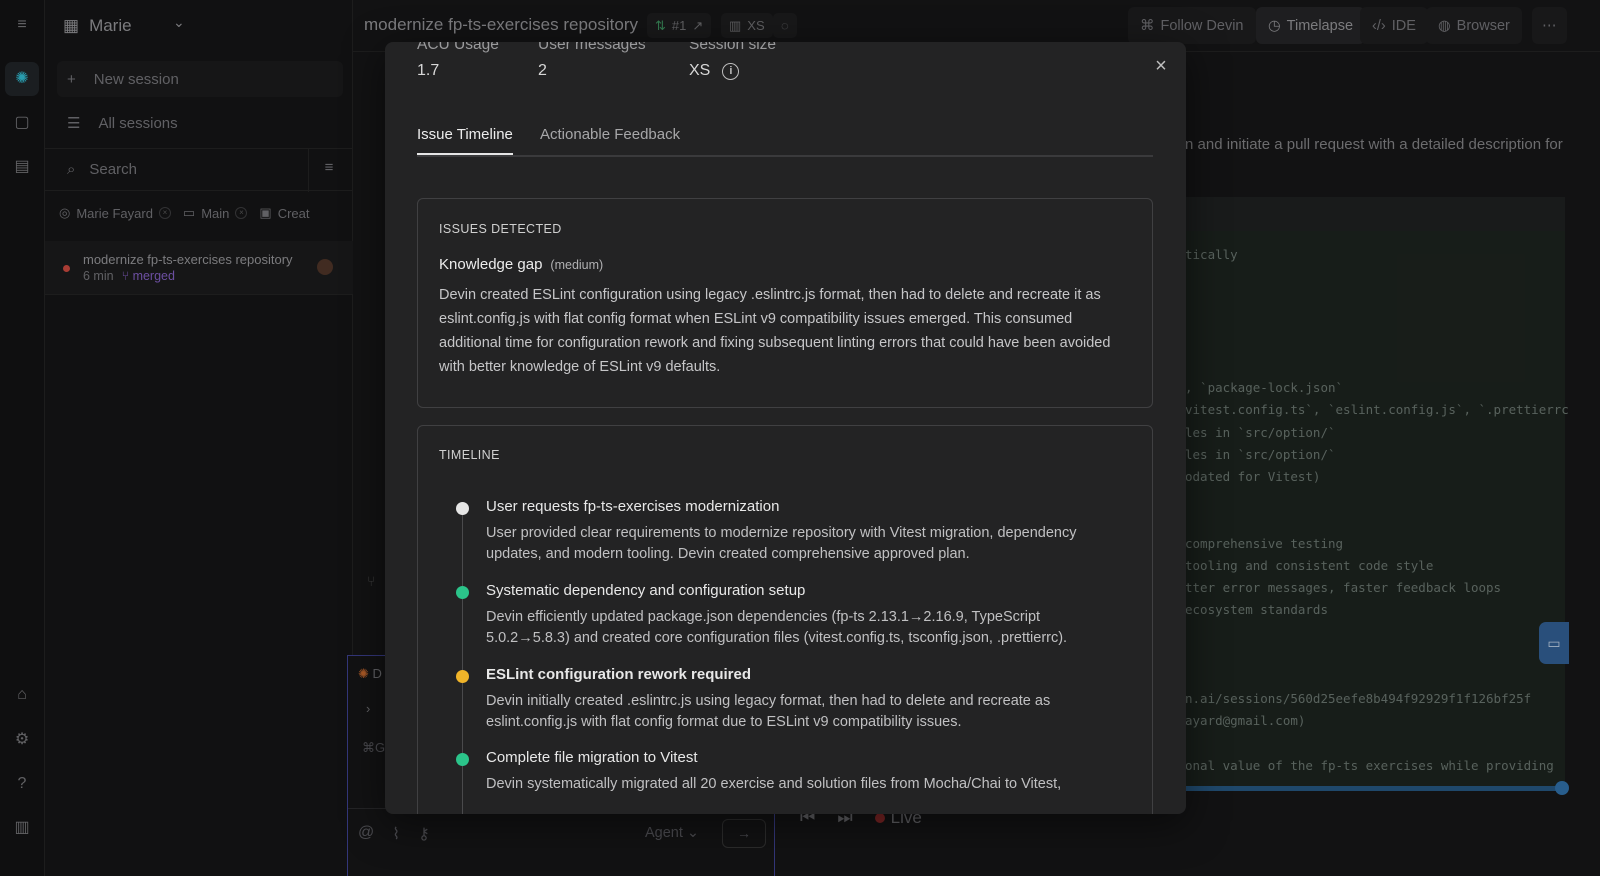  Describe the element at coordinates (577, 265) in the screenshot. I see `severity-badge: (medium)` at that location.